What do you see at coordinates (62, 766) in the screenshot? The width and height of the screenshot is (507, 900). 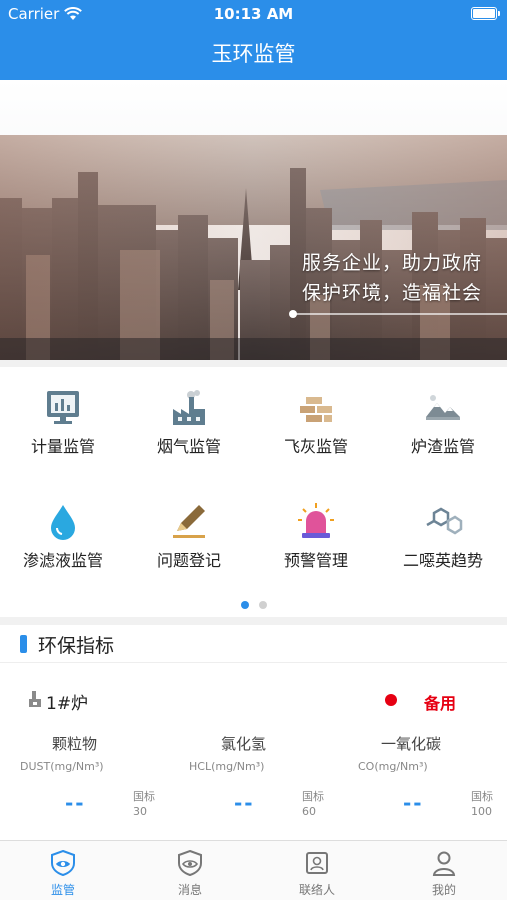 I see `metric-unit: DUST(mg/Nm³)` at bounding box center [62, 766].